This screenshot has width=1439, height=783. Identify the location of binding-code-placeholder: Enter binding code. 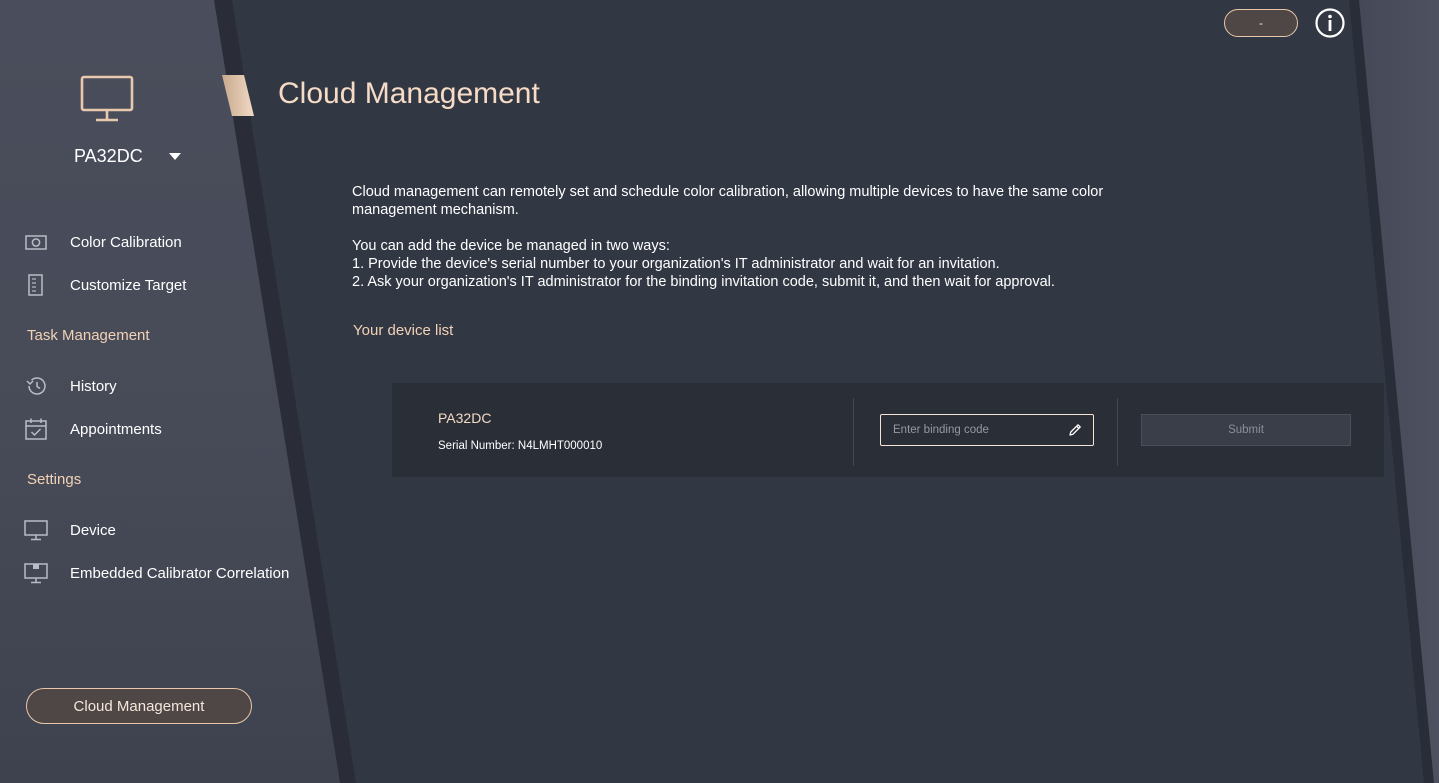
(941, 430).